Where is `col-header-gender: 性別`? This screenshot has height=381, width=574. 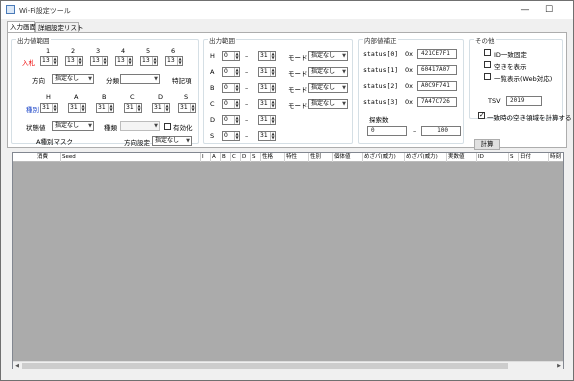 col-header-gender: 性別 is located at coordinates (321, 157).